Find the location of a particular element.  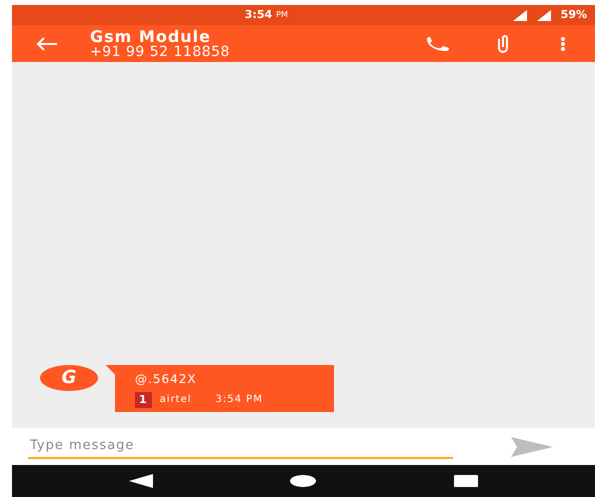

status-ampm: PM is located at coordinates (282, 15).